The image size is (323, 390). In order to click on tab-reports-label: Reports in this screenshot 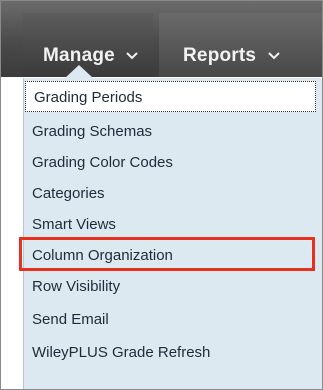, I will do `click(231, 56)`.